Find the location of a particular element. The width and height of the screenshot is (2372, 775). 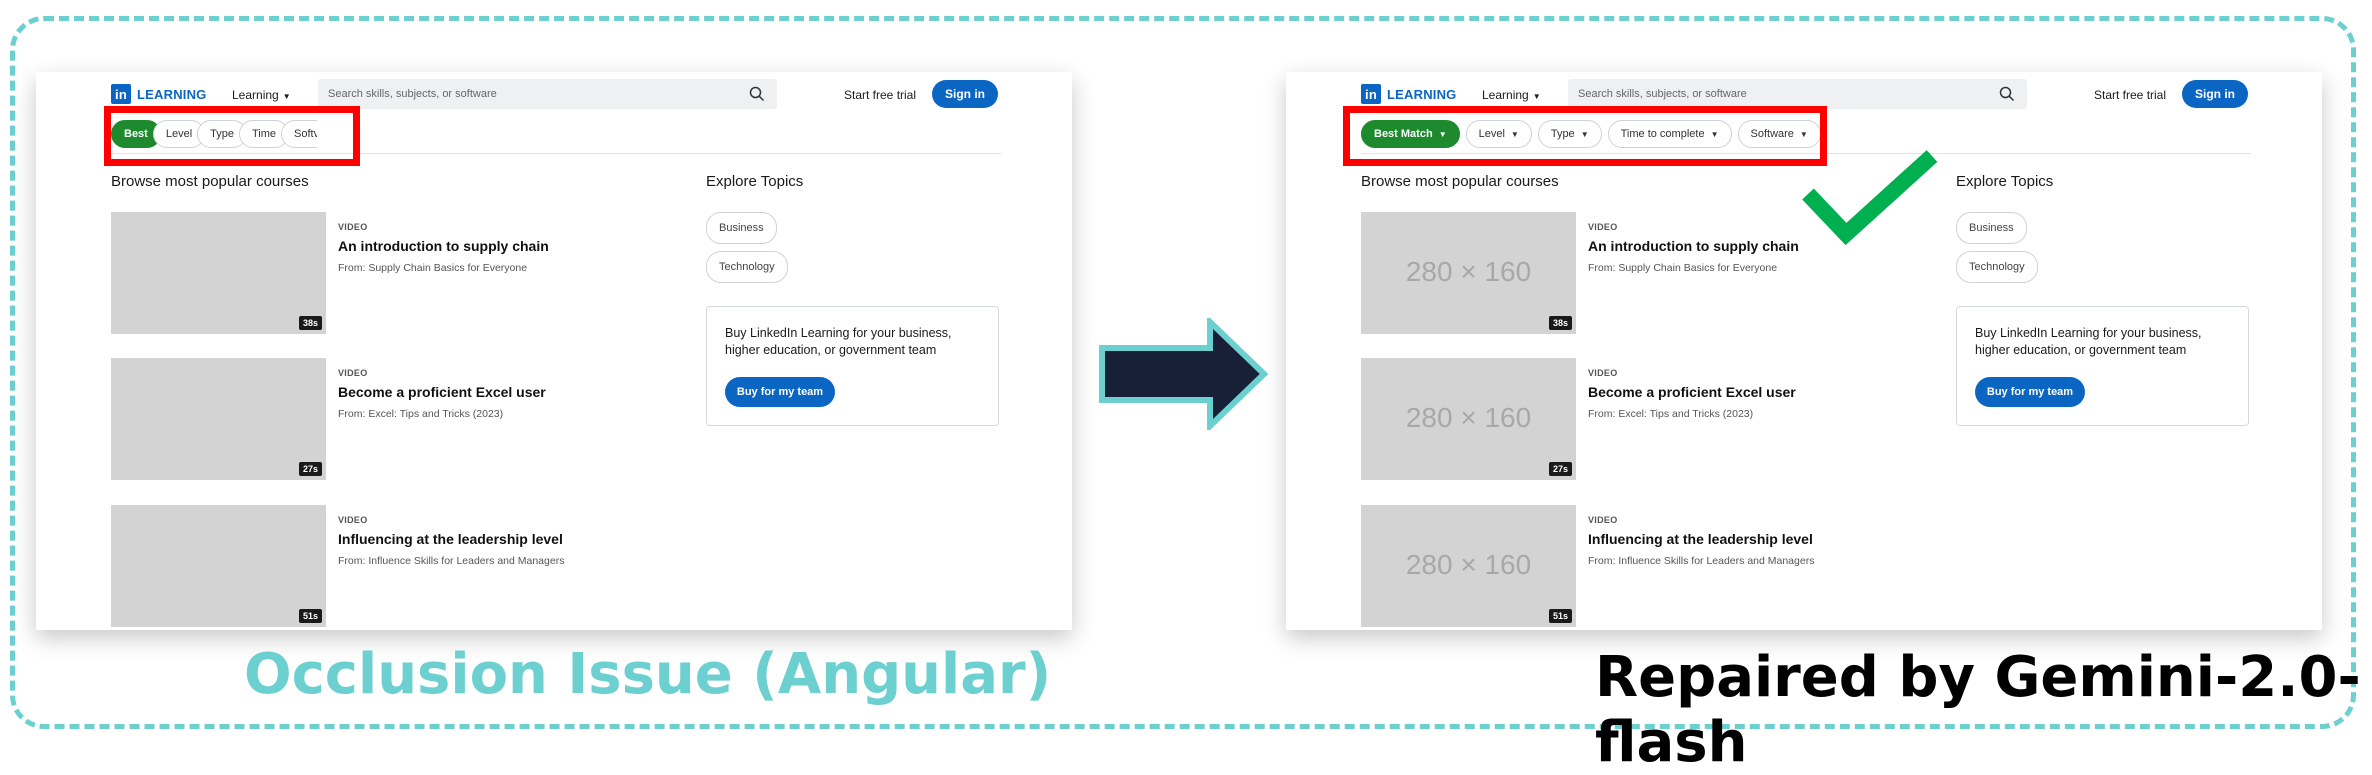

highlight-box-after is located at coordinates (1585, 136).